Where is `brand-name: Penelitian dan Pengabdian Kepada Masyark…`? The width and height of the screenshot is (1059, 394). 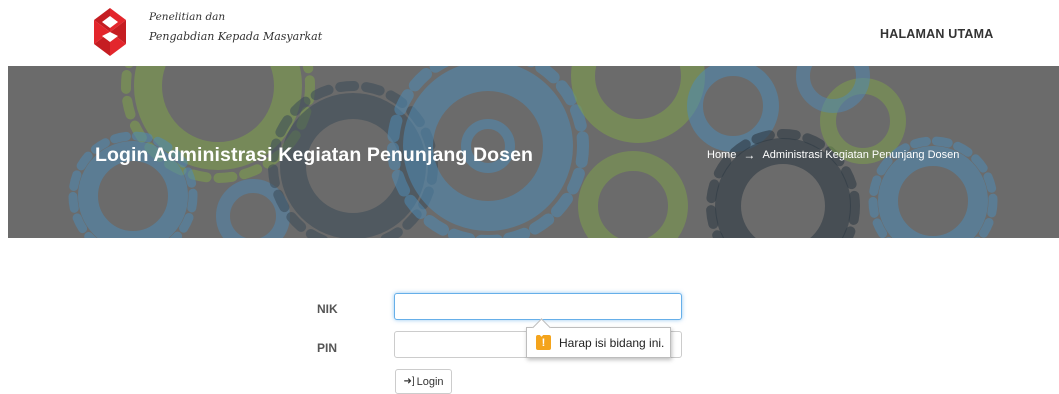
brand-name: Penelitian dan Pengabdian Kepada Masyark… is located at coordinates (235, 27).